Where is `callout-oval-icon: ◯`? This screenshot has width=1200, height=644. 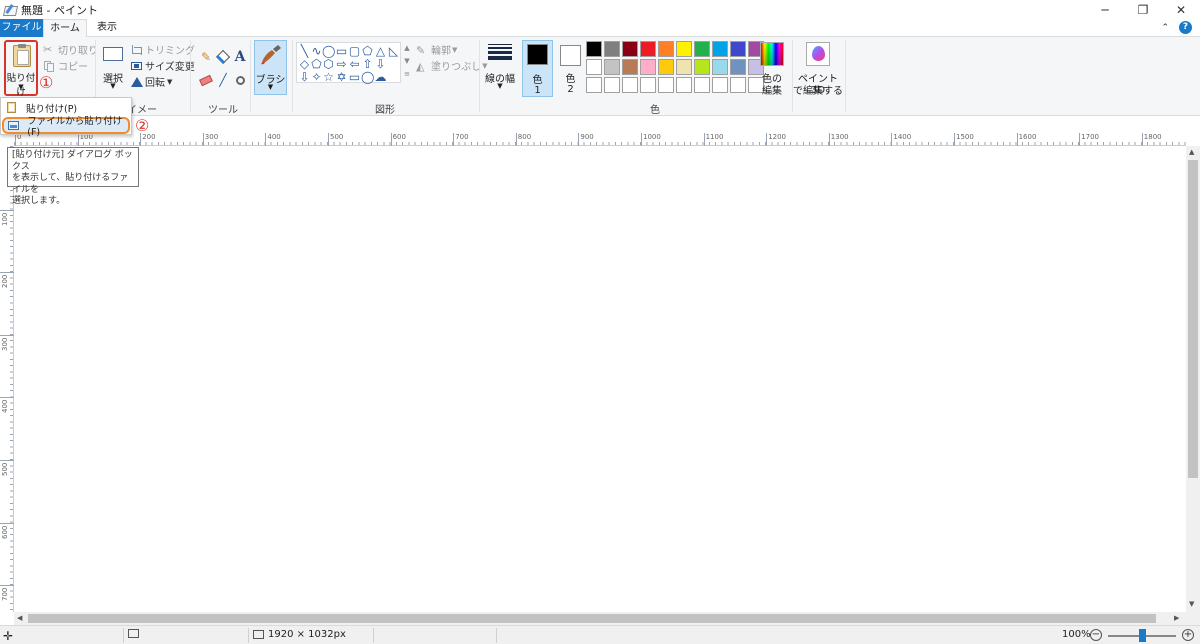 callout-oval-icon: ◯ is located at coordinates (367, 77).